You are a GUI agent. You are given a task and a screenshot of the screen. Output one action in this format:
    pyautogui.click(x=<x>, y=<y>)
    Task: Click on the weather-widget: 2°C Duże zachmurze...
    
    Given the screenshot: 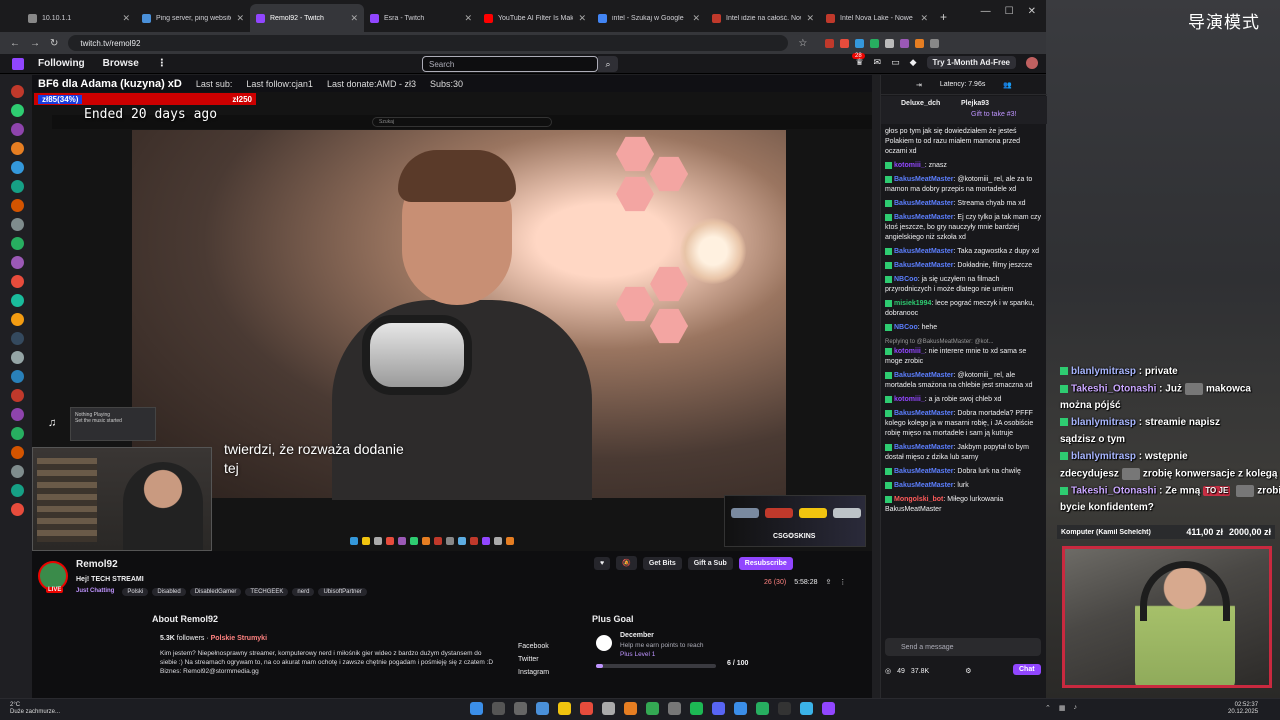 What is the action you would take?
    pyautogui.click(x=35, y=709)
    